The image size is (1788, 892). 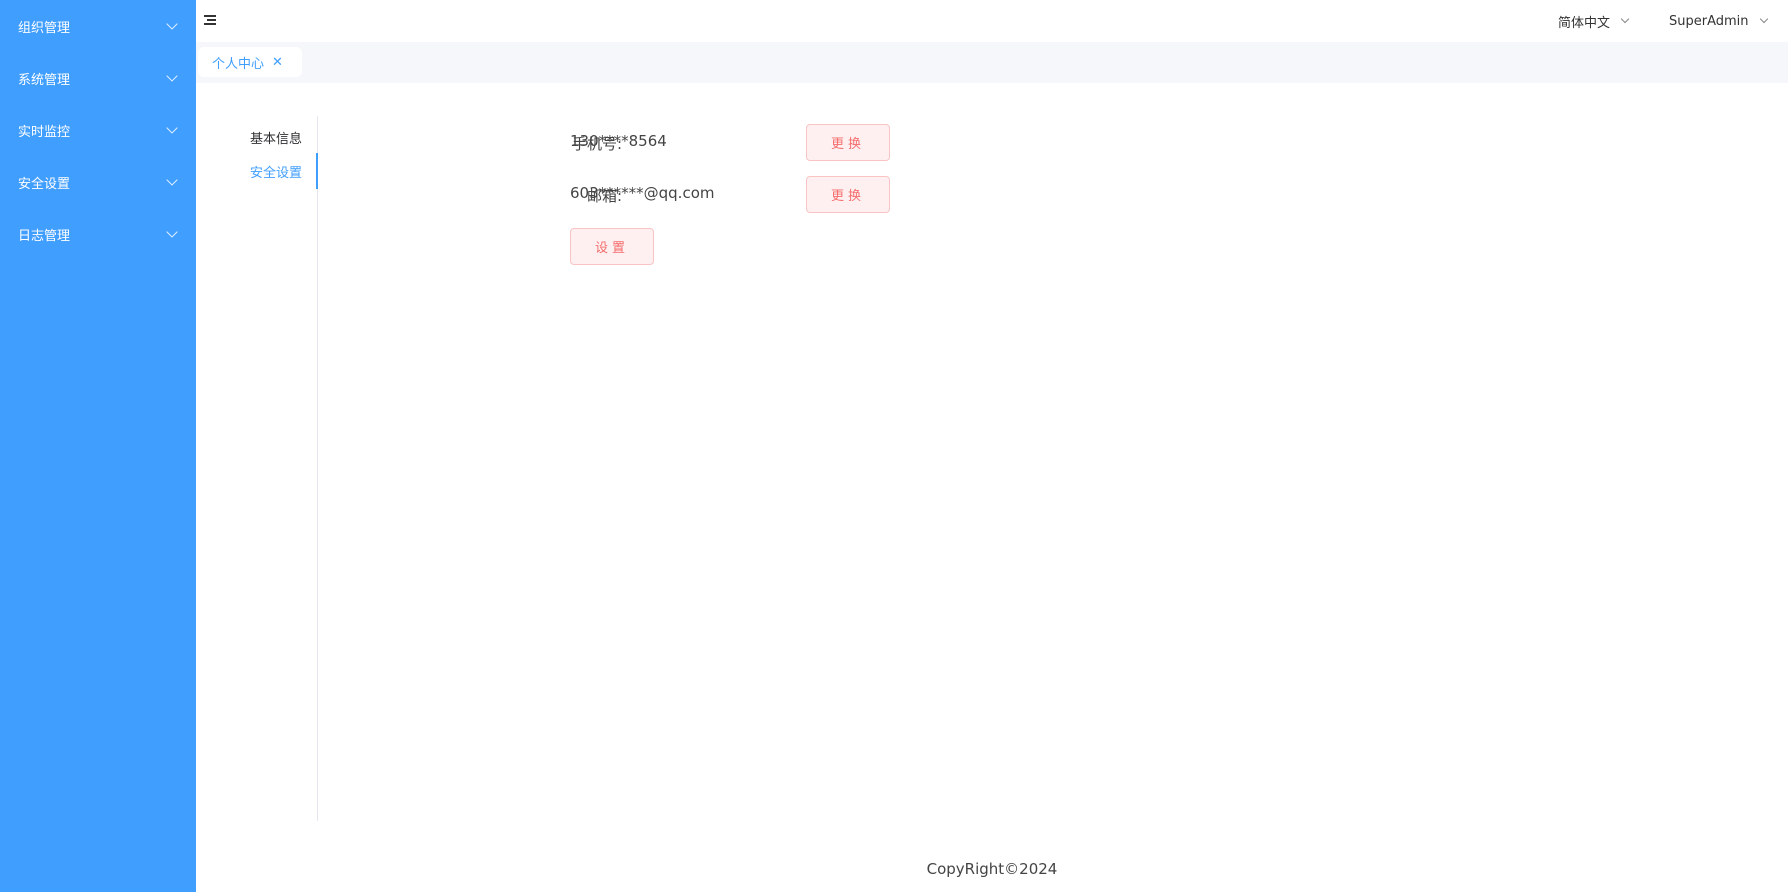 What do you see at coordinates (277, 62) in the screenshot?
I see `close-icon: ✕` at bounding box center [277, 62].